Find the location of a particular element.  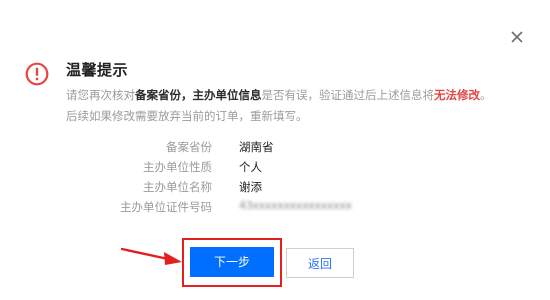

close-icon is located at coordinates (517, 37).